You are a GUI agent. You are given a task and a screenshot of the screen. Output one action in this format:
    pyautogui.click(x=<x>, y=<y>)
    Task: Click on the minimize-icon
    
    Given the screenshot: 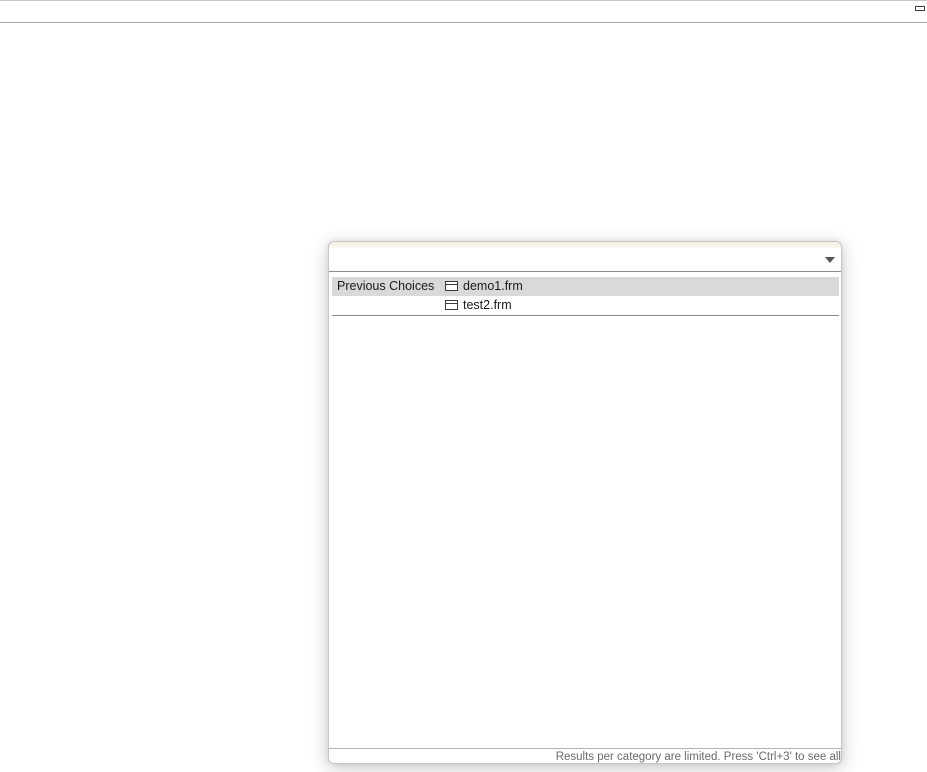 What is the action you would take?
    pyautogui.click(x=920, y=8)
    